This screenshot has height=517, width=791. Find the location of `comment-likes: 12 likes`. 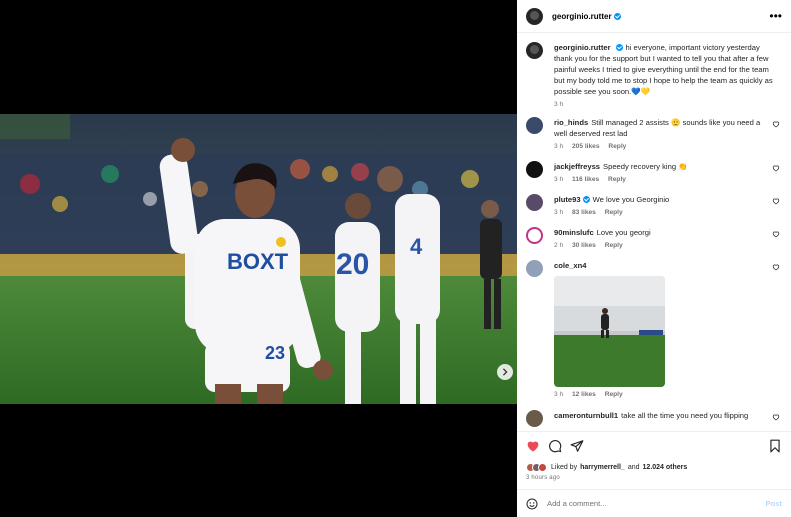

comment-likes: 12 likes is located at coordinates (584, 394).